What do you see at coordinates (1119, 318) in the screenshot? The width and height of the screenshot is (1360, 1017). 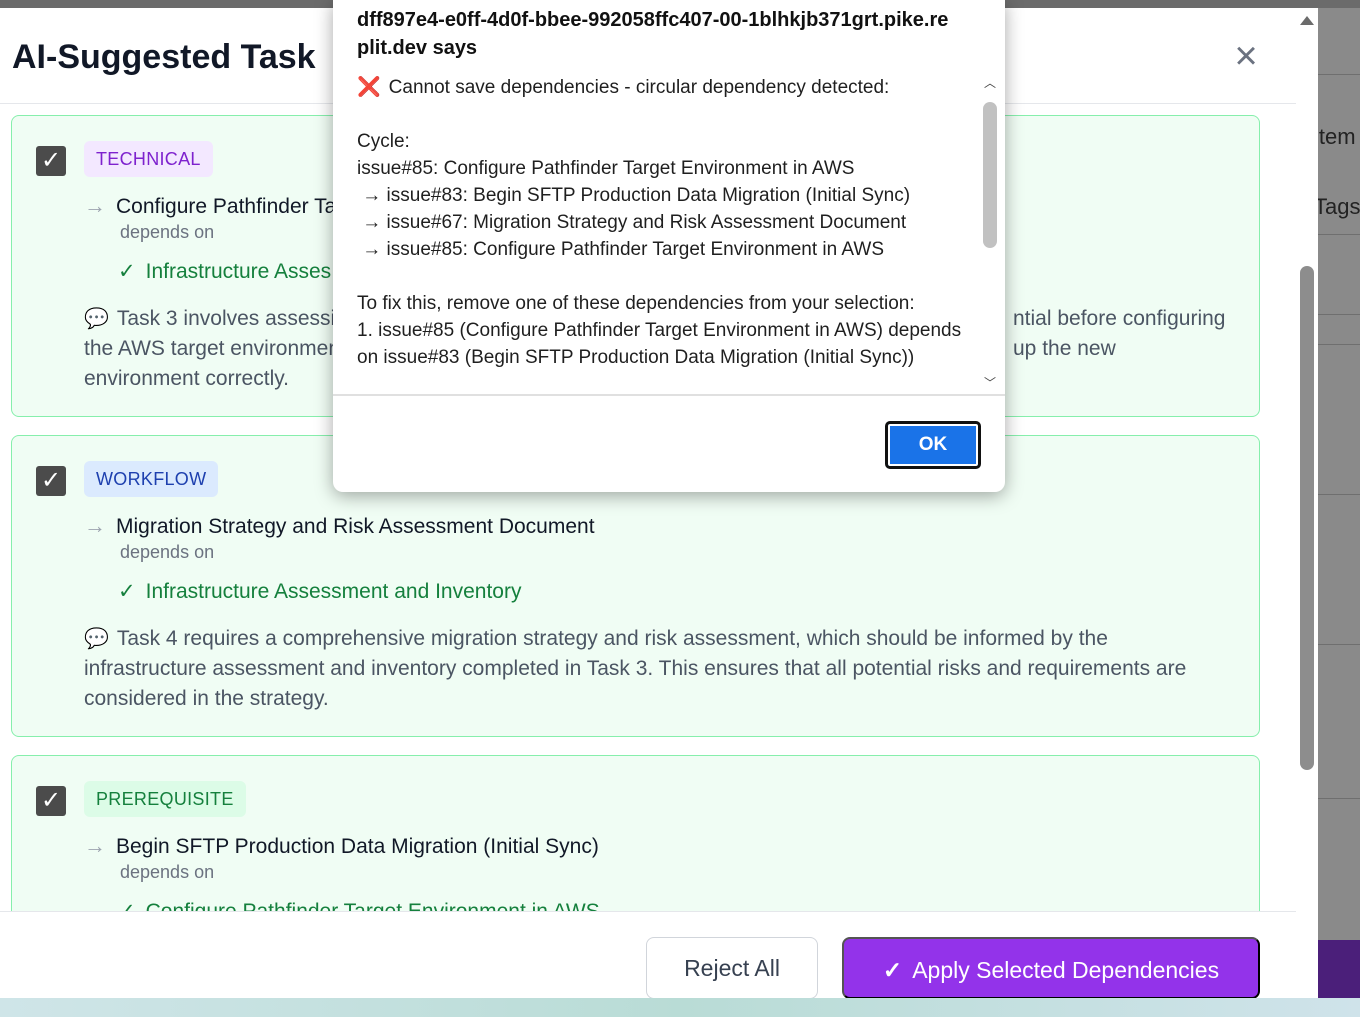 I see `reason-line: ntial before configuring` at bounding box center [1119, 318].